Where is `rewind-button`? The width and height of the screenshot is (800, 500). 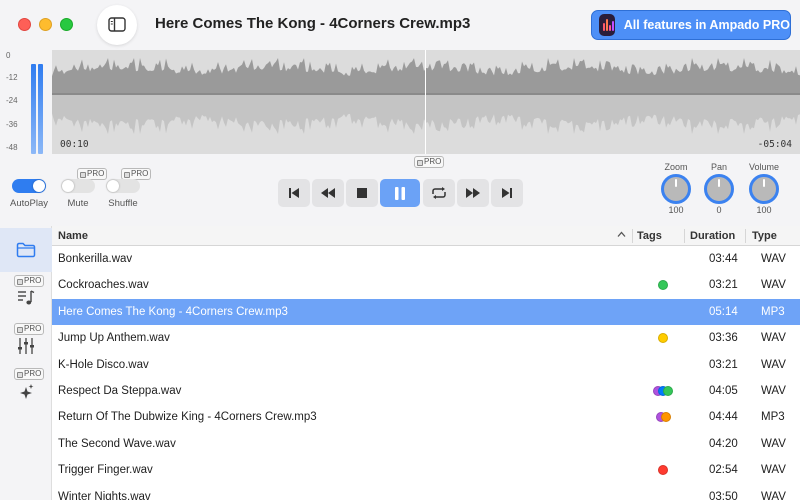
rewind-button is located at coordinates (328, 193).